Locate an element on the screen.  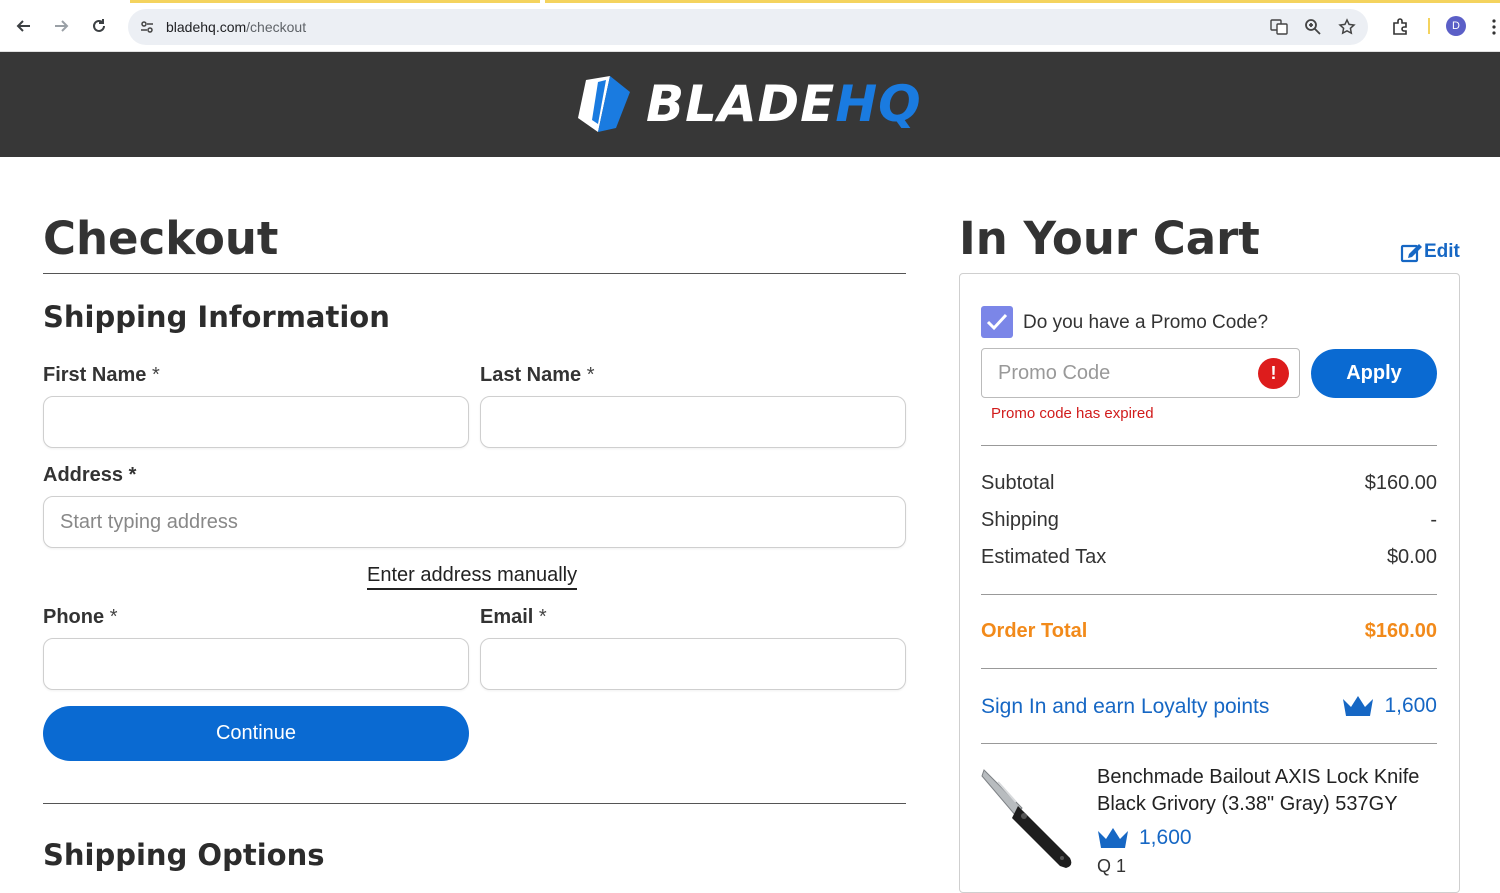
blade-logo-icon is located at coordinates (604, 104).